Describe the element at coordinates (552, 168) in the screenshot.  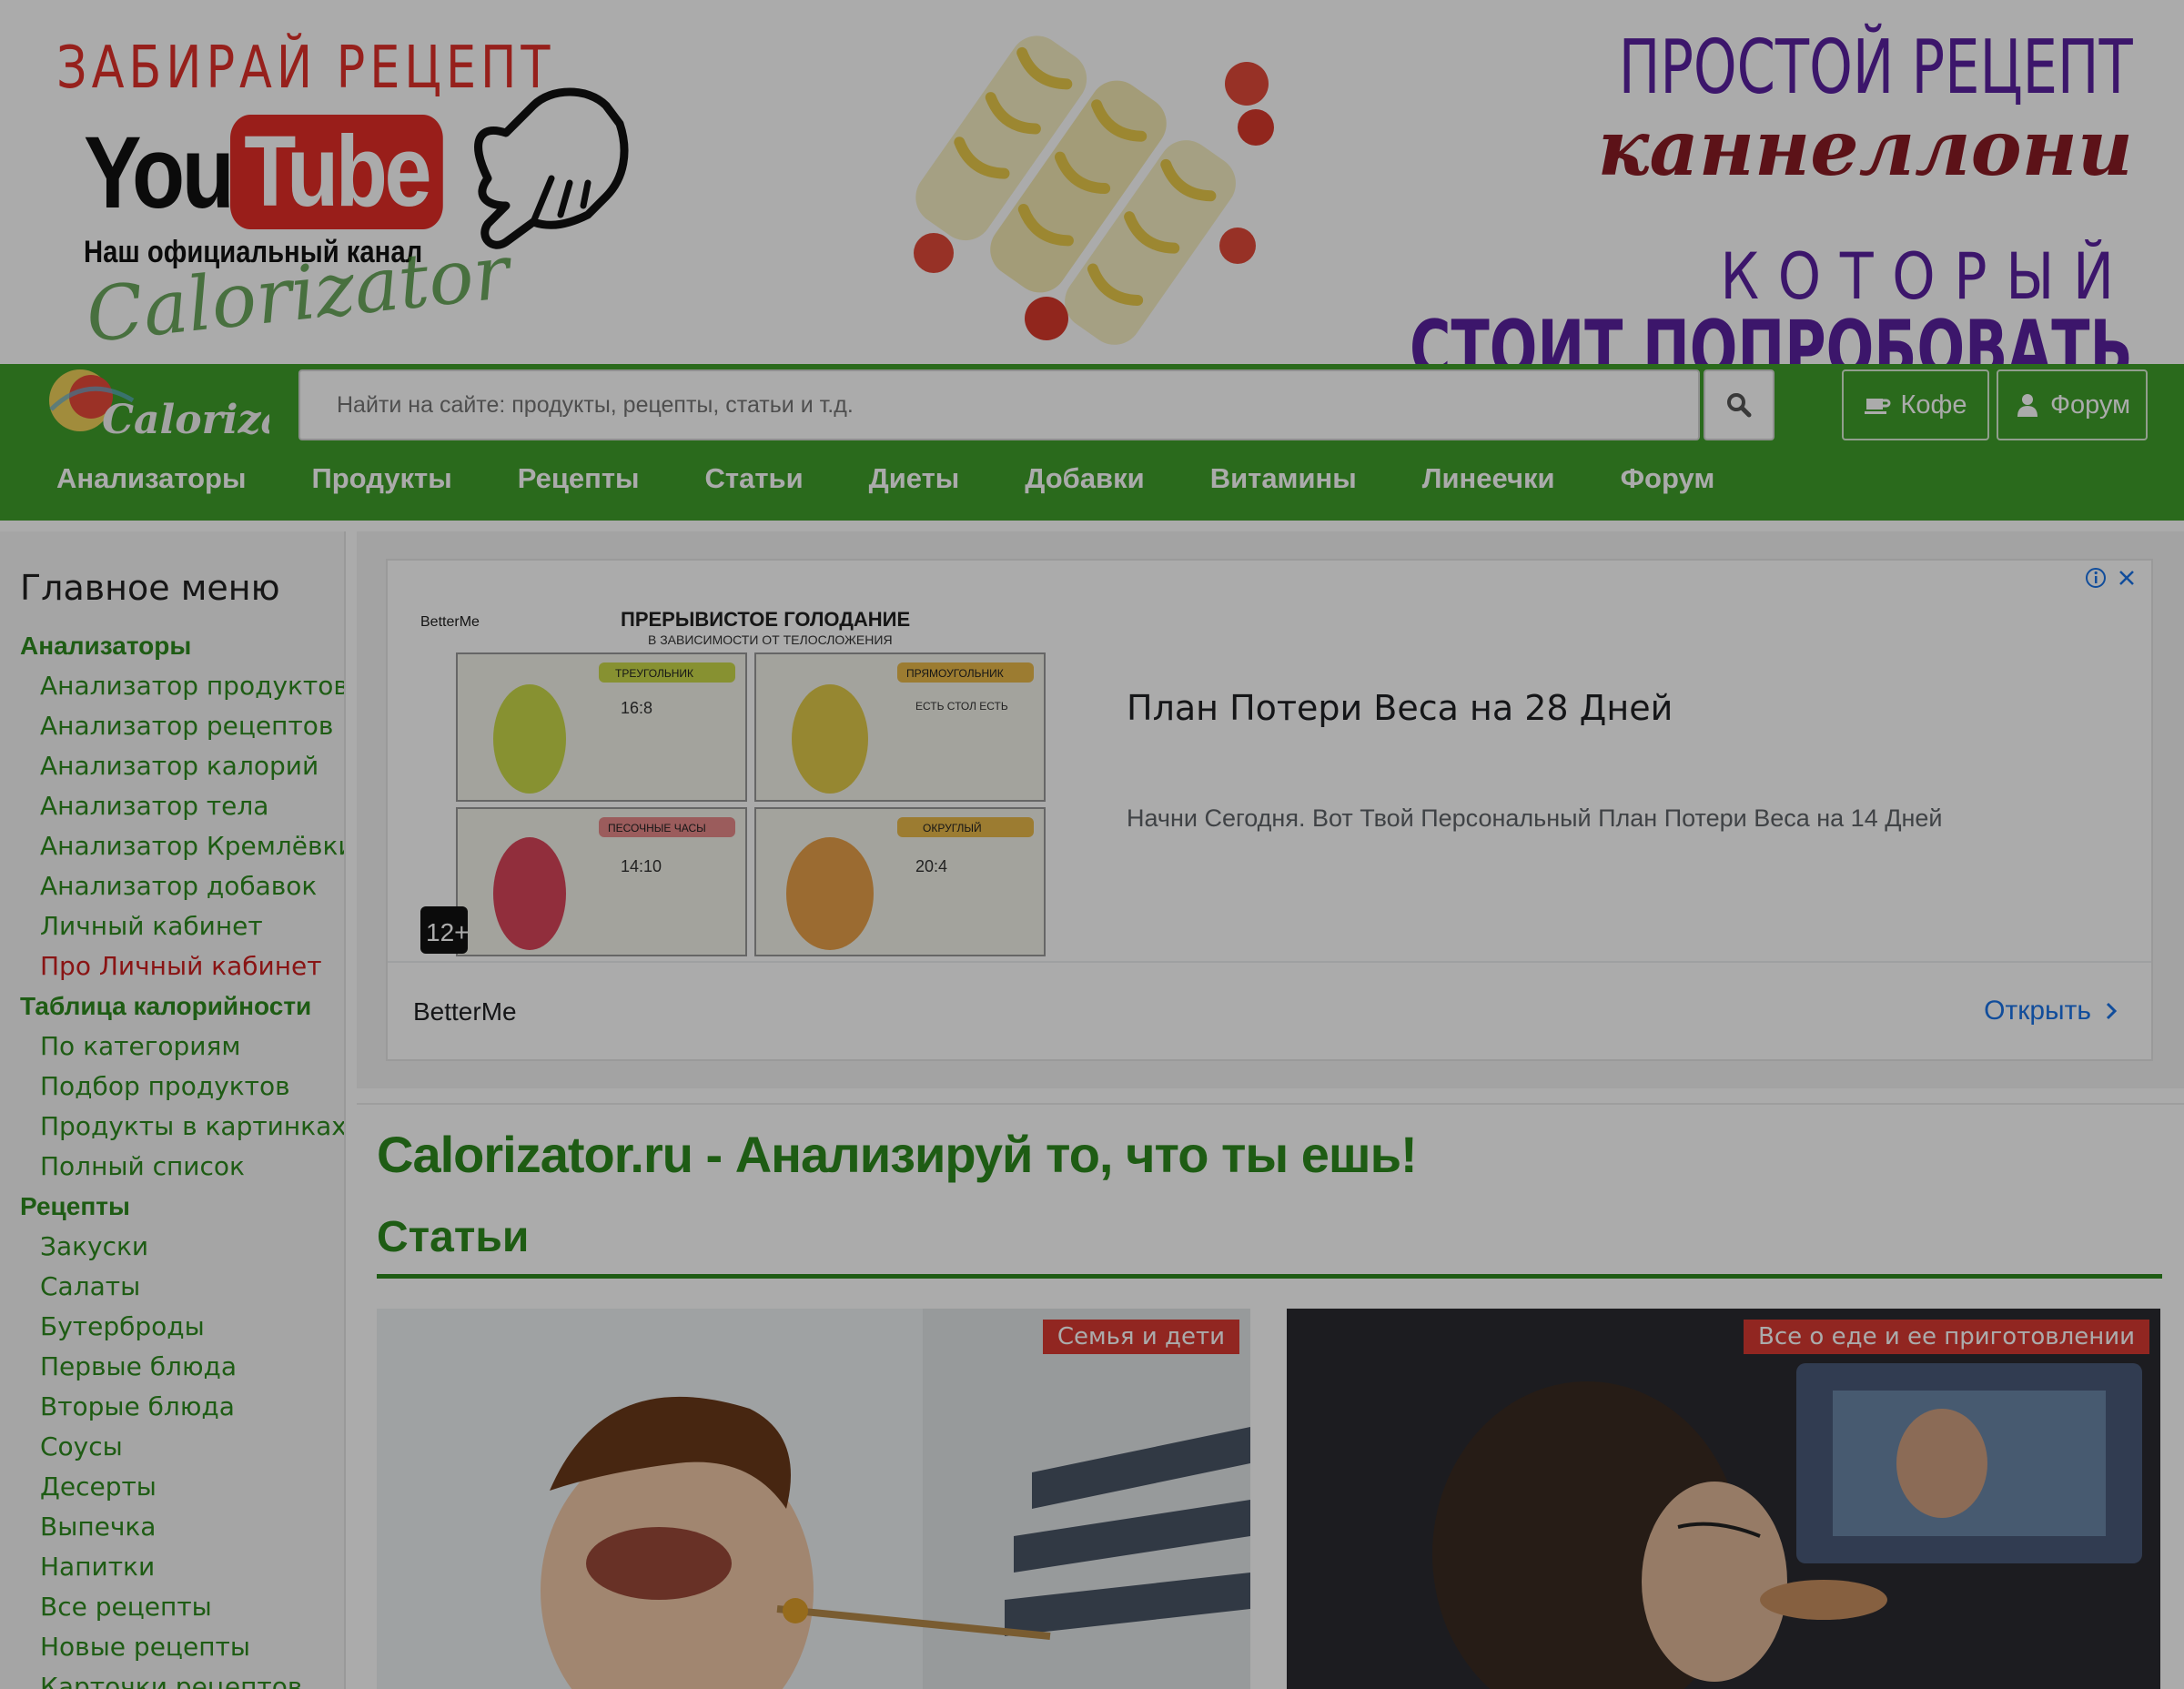
I see `pointing-hand-icon` at that location.